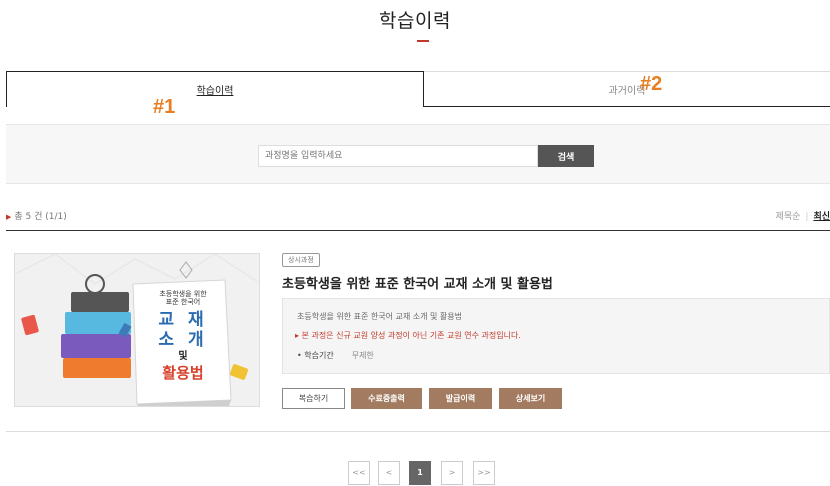 The height and width of the screenshot is (486, 830). Describe the element at coordinates (415, 21) in the screenshot. I see `page-title: 학습이력` at that location.